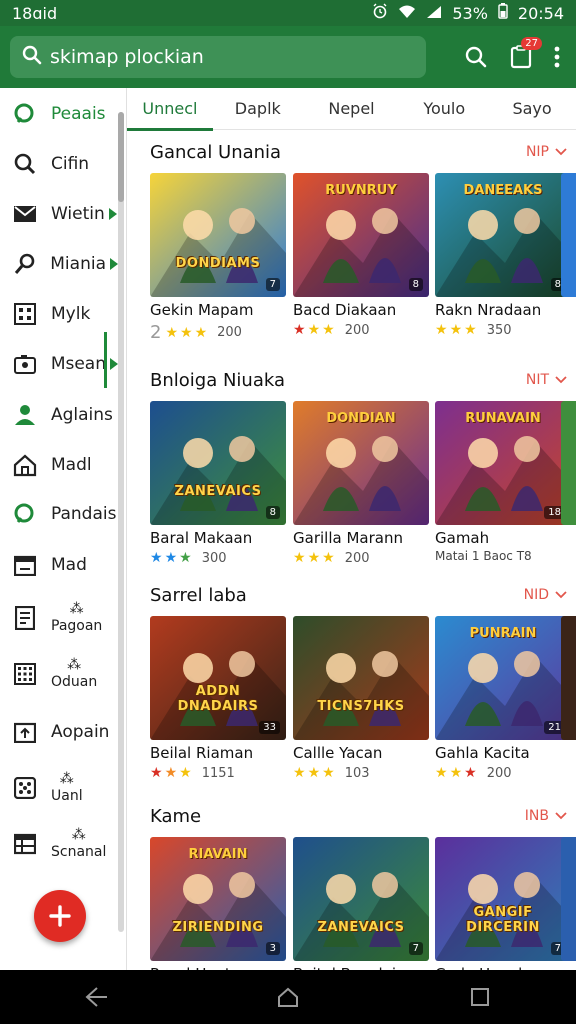 Image resolution: width=576 pixels, height=1024 pixels. Describe the element at coordinates (536, 816) in the screenshot. I see `section-more-label: INB` at that location.